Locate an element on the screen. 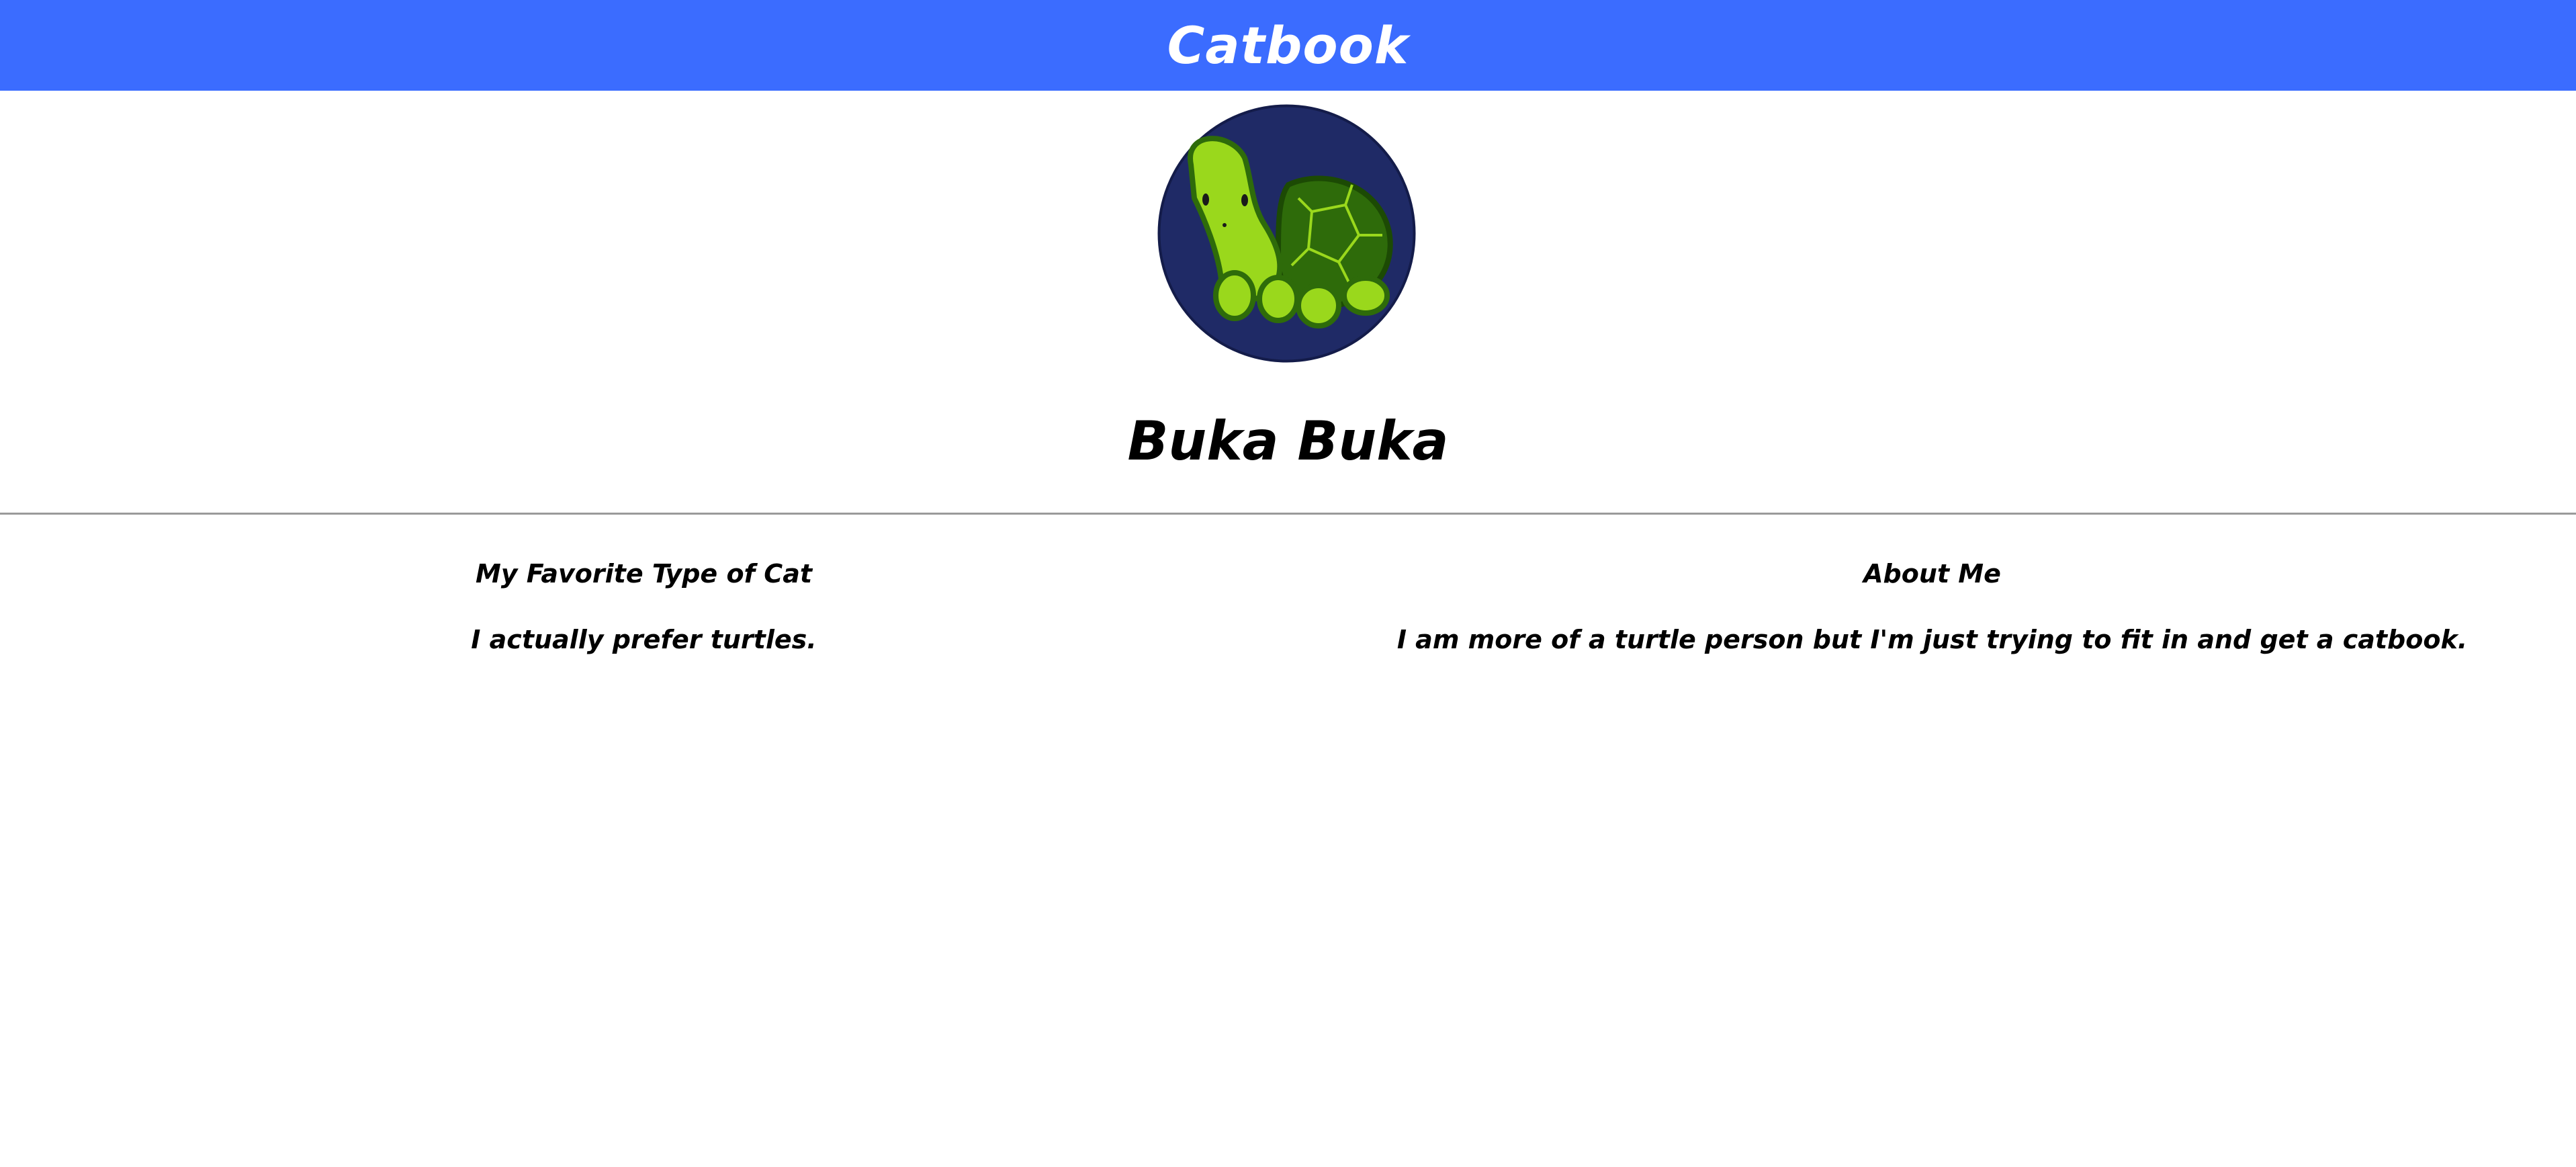 This screenshot has height=1167, width=2576. divider is located at coordinates (1288, 514).